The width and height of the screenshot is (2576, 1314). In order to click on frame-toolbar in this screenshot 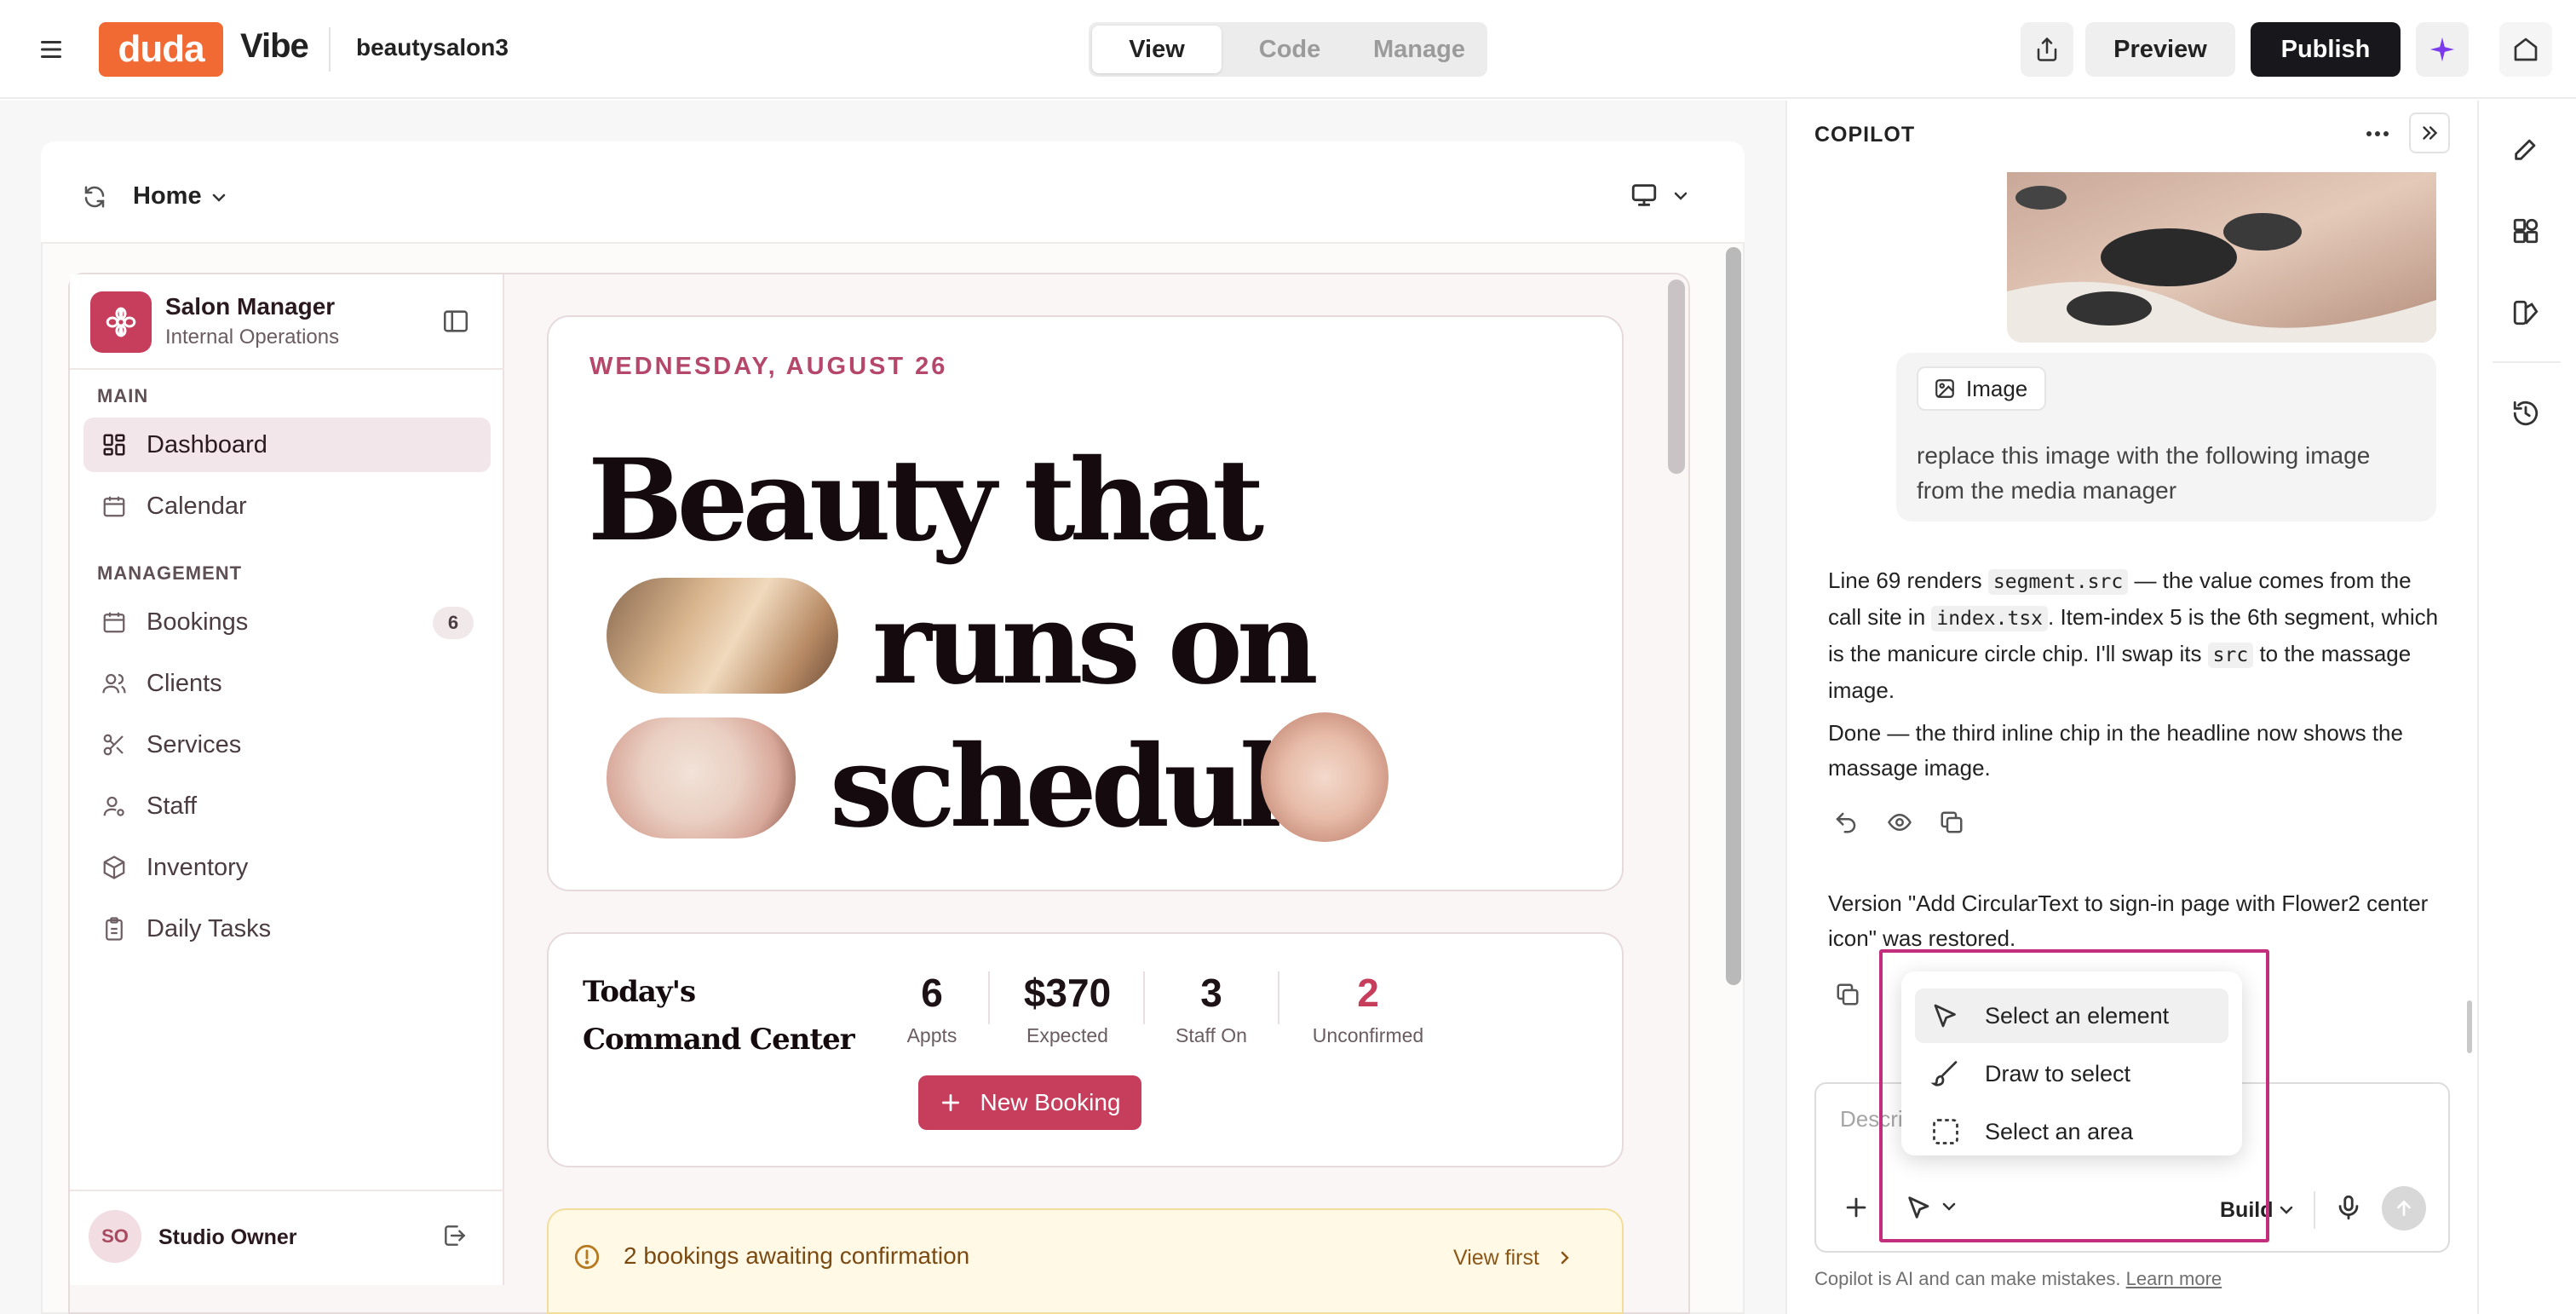, I will do `click(893, 192)`.